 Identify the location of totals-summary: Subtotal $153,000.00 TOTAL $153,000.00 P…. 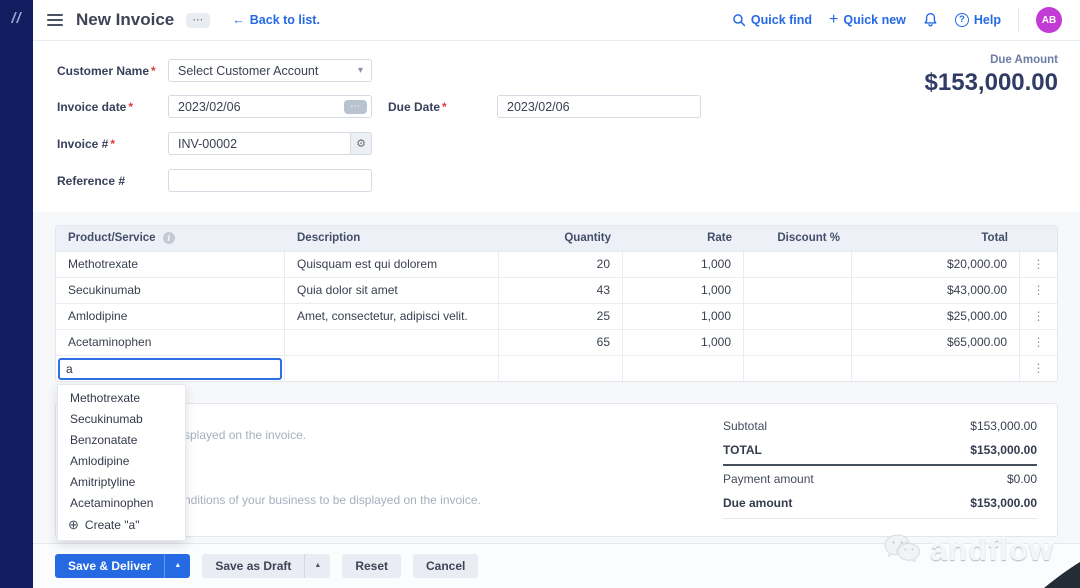
(880, 466).